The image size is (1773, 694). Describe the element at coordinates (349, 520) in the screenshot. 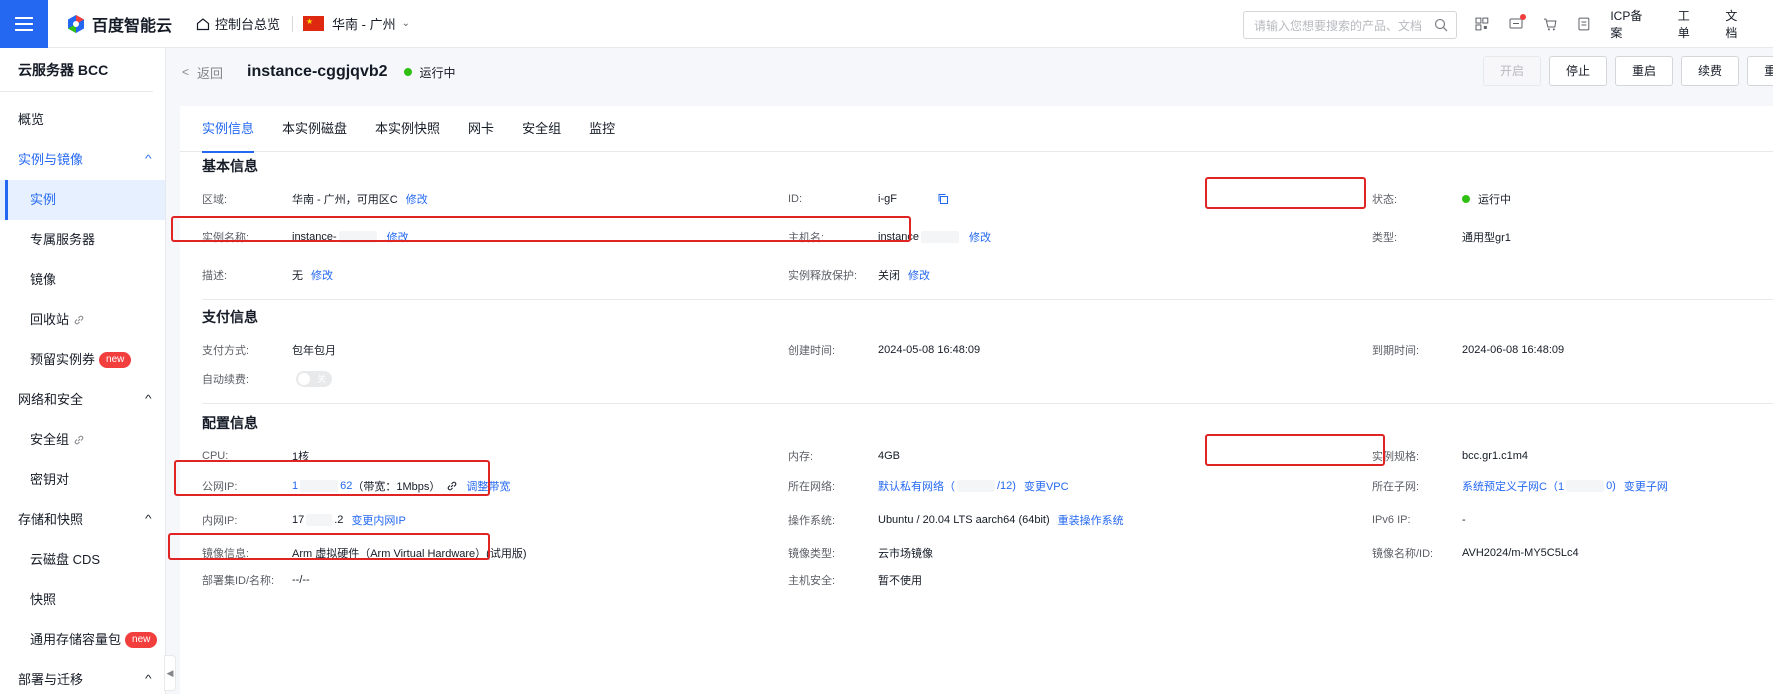

I see `field-value: 17 .2 变更内网IP` at that location.